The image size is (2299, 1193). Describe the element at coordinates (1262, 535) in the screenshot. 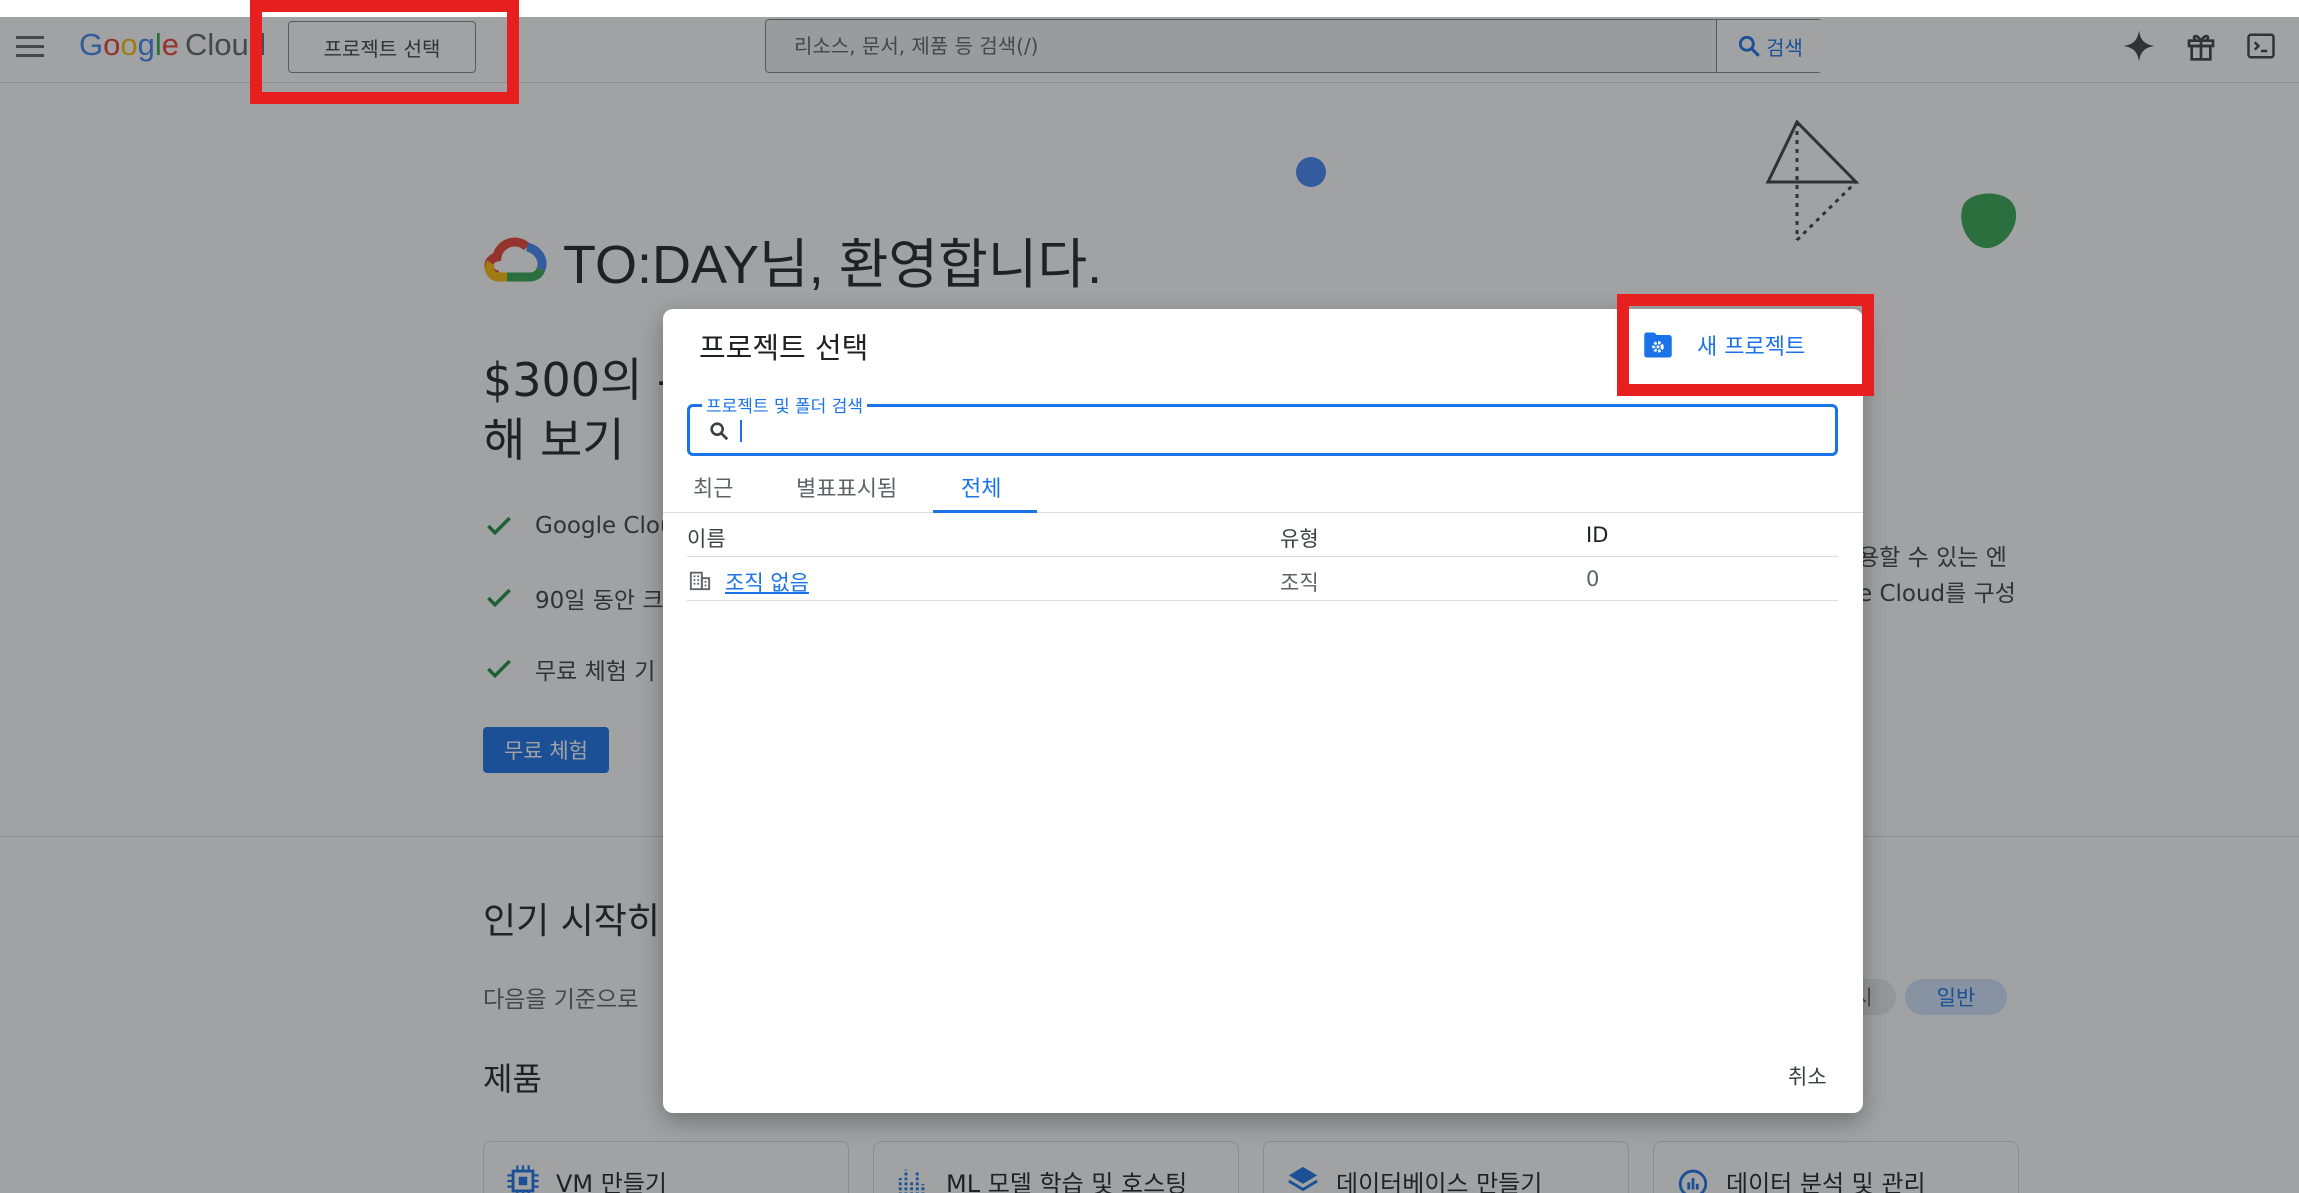

I see `table-header: 이름 유형 ID` at that location.